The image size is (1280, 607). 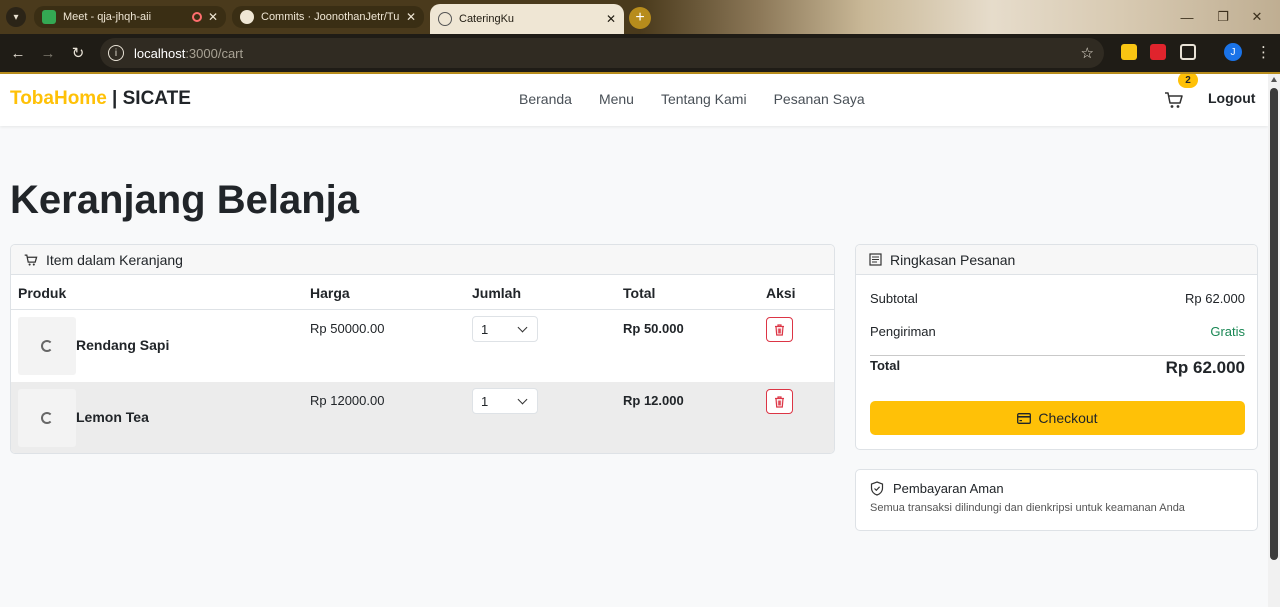 What do you see at coordinates (1068, 418) in the screenshot?
I see `checkout-label: Checkout` at bounding box center [1068, 418].